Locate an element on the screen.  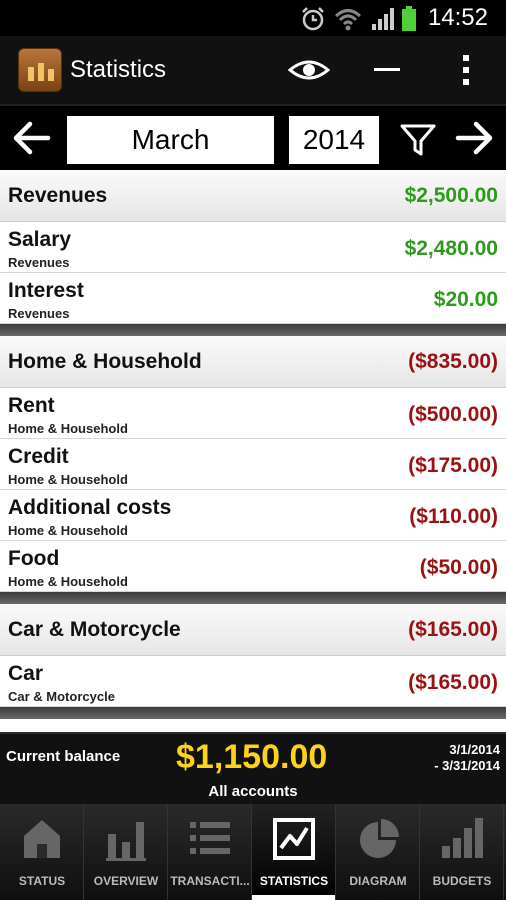
tab-status: STATUS is located at coordinates (42, 852).